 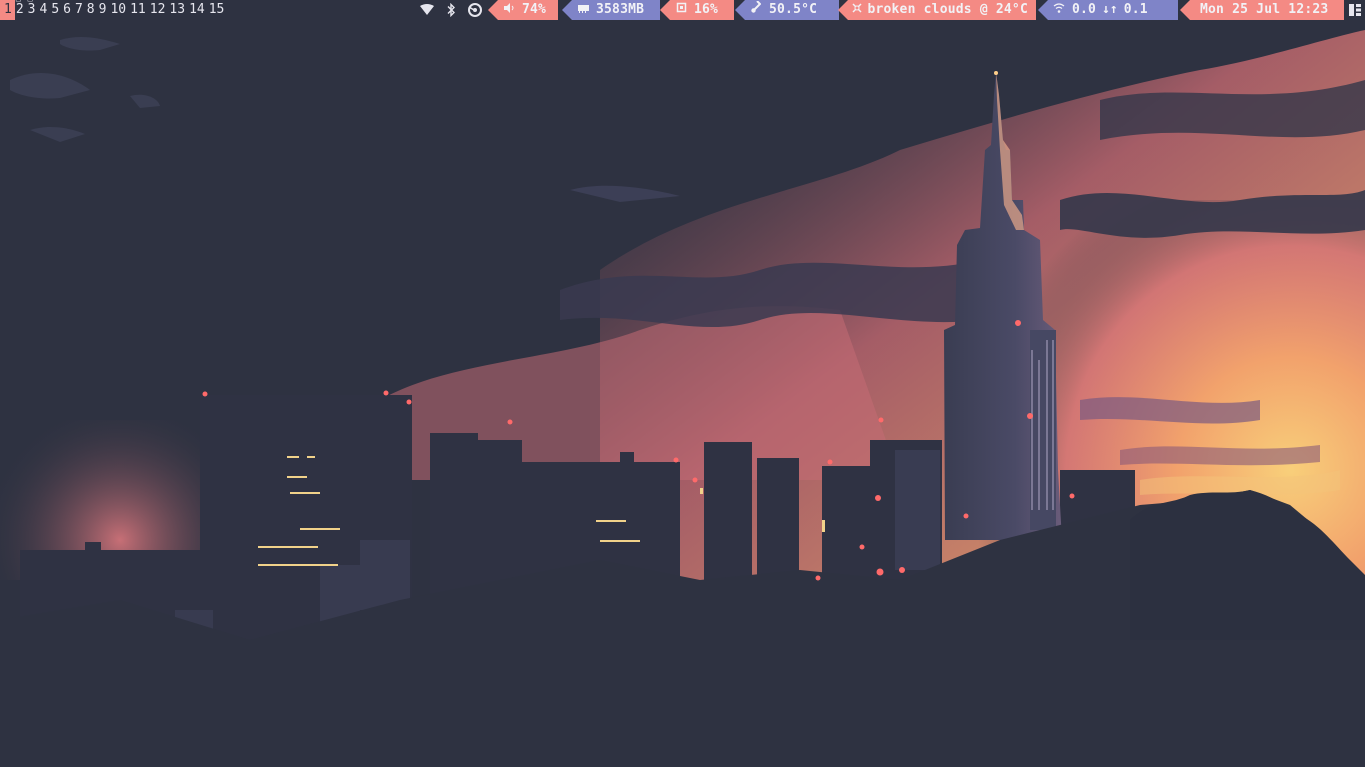 What do you see at coordinates (534, 9) in the screenshot?
I see `volume-level: 74%` at bounding box center [534, 9].